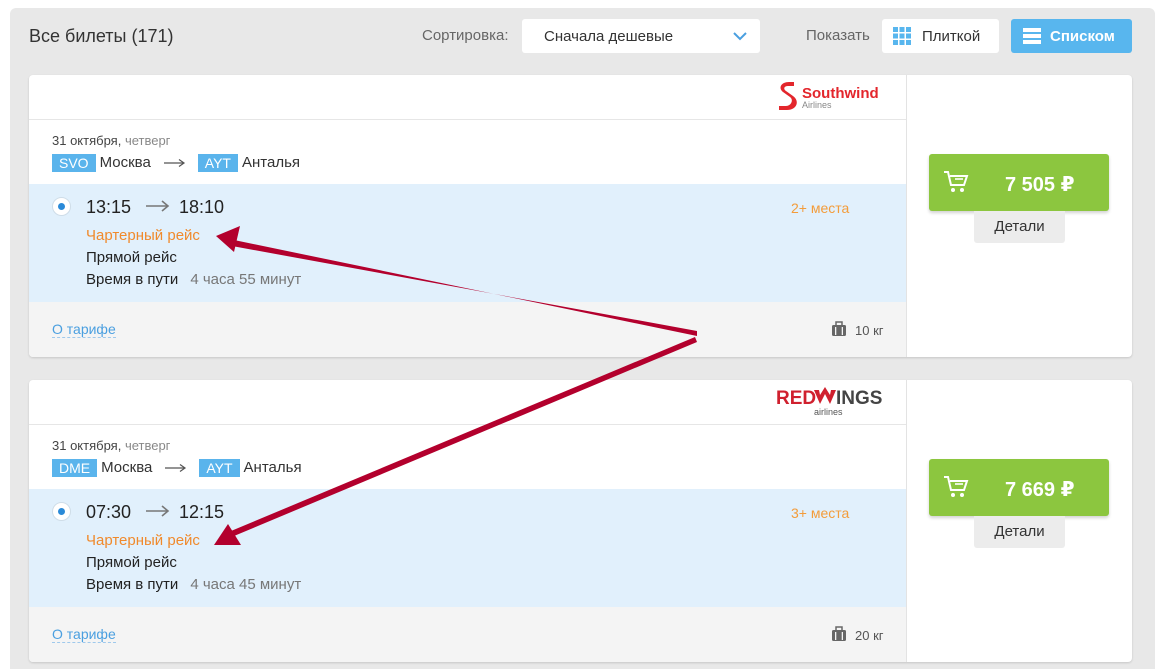 The image size is (1162, 669). I want to click on departure-time: 13:15, so click(109, 207).